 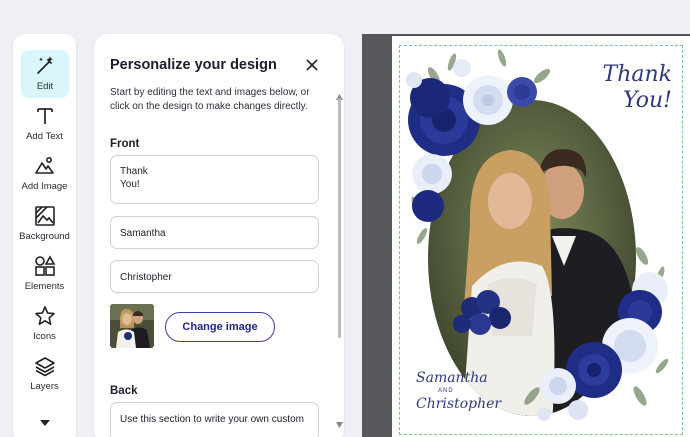 I want to click on scroll-up-icon, so click(x=339, y=93).